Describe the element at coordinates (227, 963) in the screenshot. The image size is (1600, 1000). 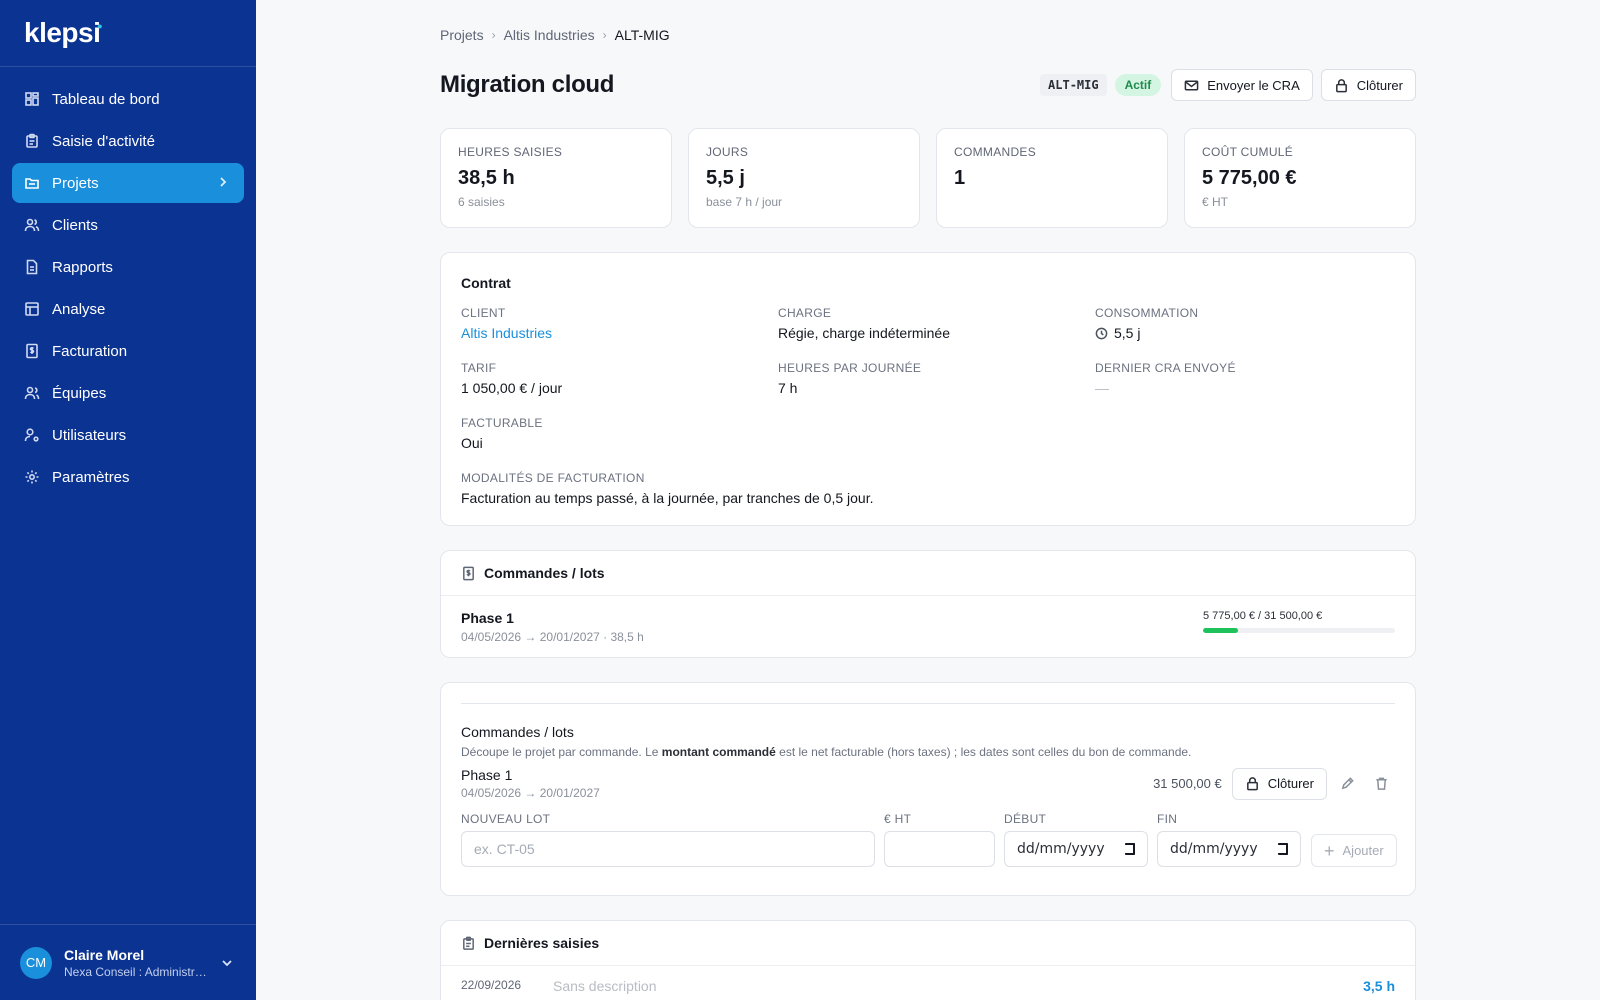
I see `chevron-down-icon` at that location.